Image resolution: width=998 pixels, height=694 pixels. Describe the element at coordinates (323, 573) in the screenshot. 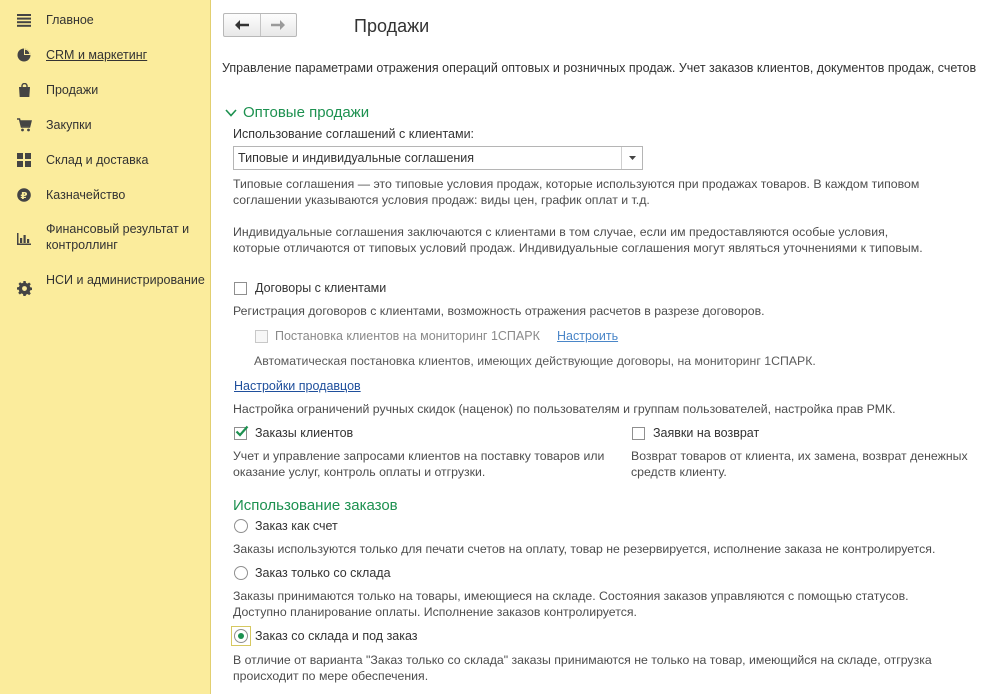

I see `radio-label: Заказ только со склада` at that location.